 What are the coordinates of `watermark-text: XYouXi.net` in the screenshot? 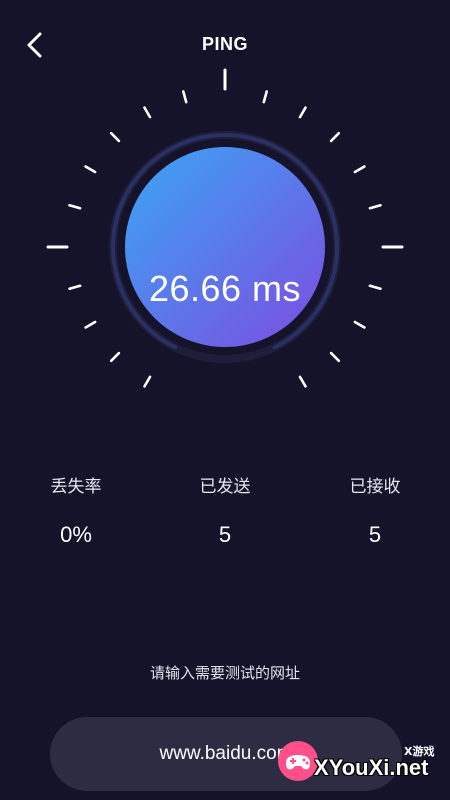 It's located at (371, 767).